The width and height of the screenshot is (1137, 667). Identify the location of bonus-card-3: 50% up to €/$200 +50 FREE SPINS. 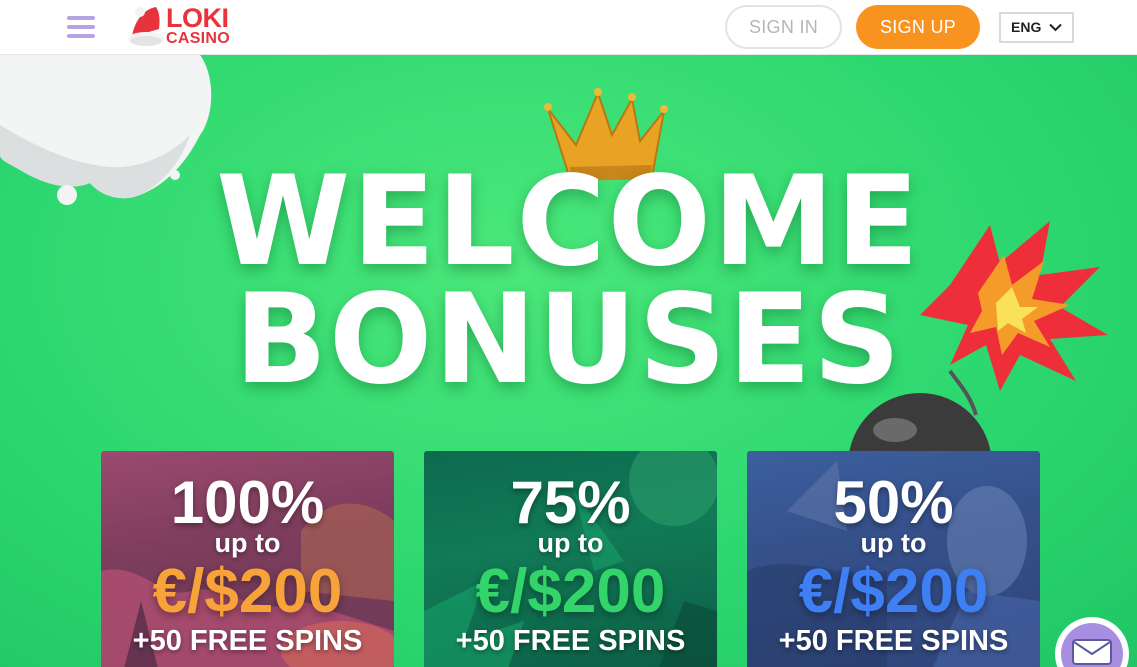
(893, 559).